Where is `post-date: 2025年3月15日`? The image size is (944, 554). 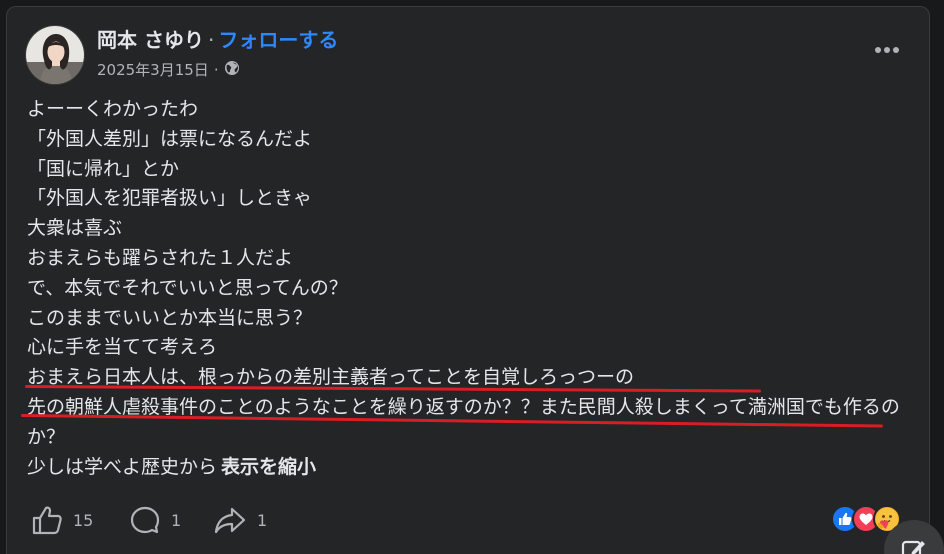
post-date: 2025年3月15日 is located at coordinates (153, 69).